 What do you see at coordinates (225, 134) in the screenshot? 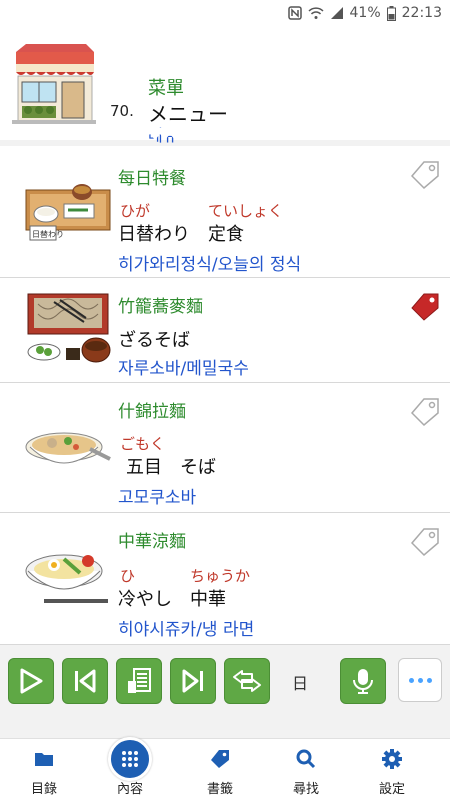
I see `header-zigzag-edge` at bounding box center [225, 134].